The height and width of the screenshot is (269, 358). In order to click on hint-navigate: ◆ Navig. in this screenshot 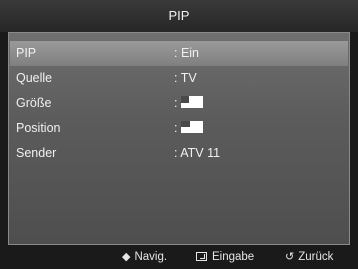, I will do `click(144, 257)`.